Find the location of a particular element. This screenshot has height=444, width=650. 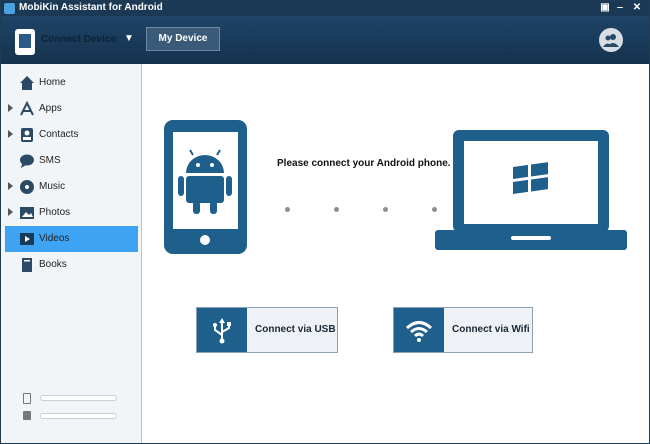

sidebar-item-label: Photos is located at coordinates (55, 212).